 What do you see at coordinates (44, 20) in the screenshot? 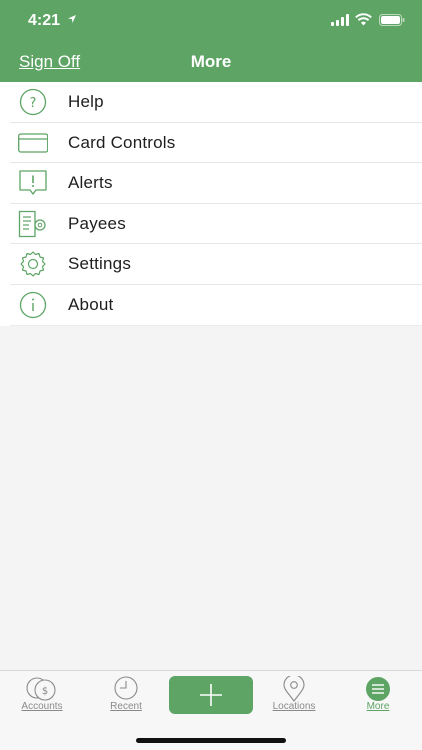
I see `status-time: 4:21` at bounding box center [44, 20].